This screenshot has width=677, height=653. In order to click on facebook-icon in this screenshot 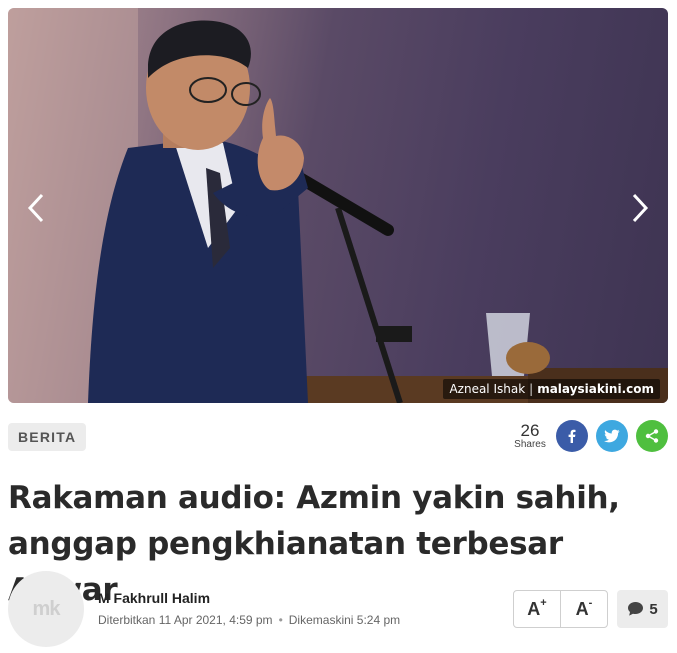, I will do `click(572, 436)`.